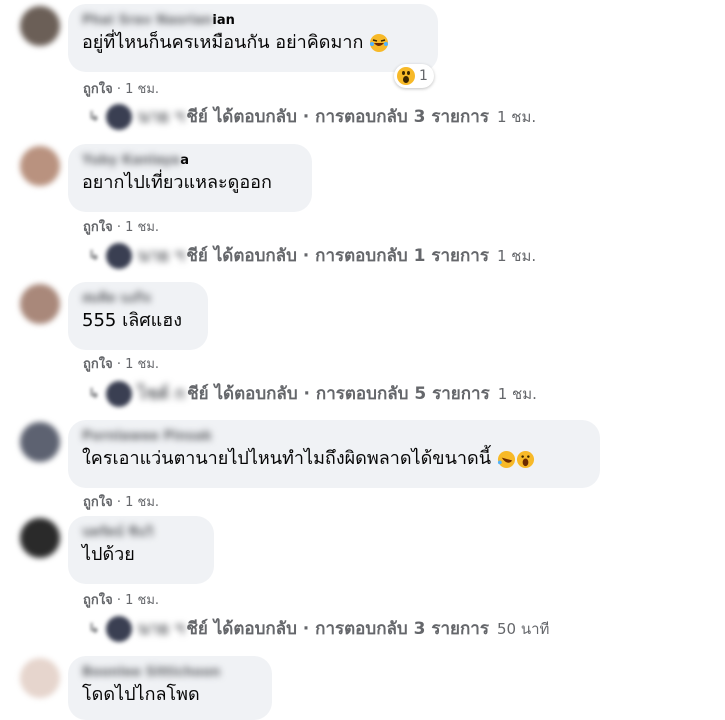  I want to click on rolling-laughing-emoji-icon, so click(506, 459).